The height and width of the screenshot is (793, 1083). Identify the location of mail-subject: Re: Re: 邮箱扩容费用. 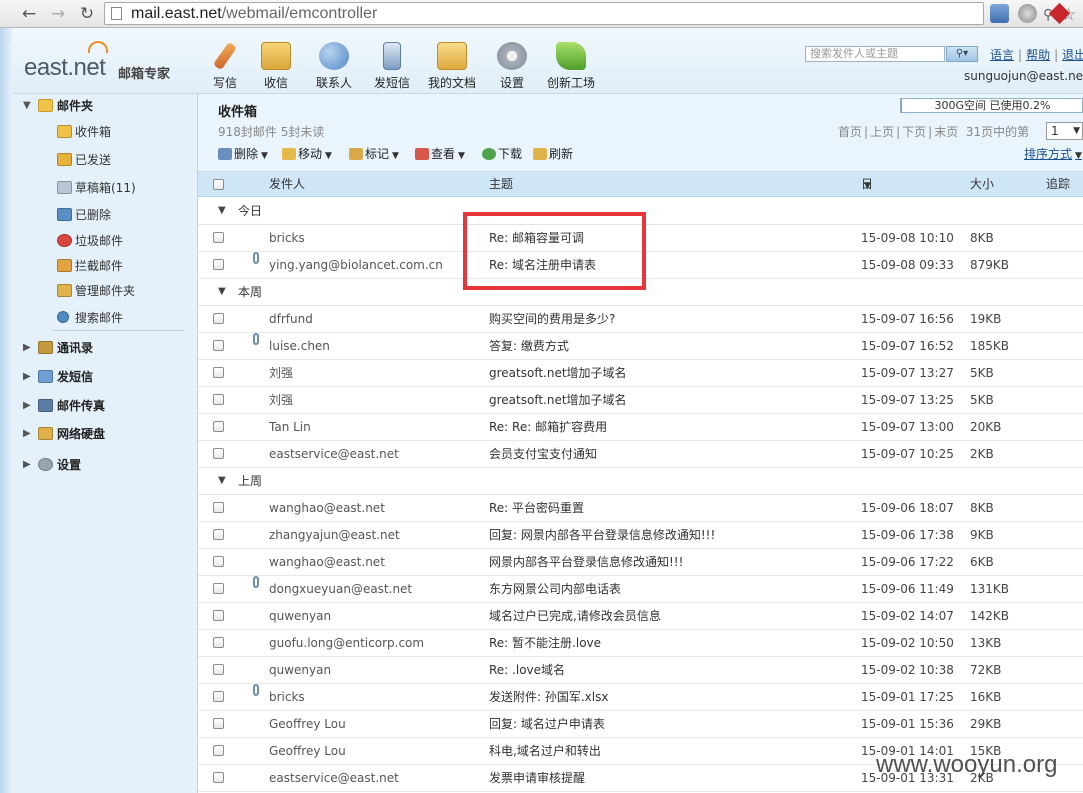
(548, 427).